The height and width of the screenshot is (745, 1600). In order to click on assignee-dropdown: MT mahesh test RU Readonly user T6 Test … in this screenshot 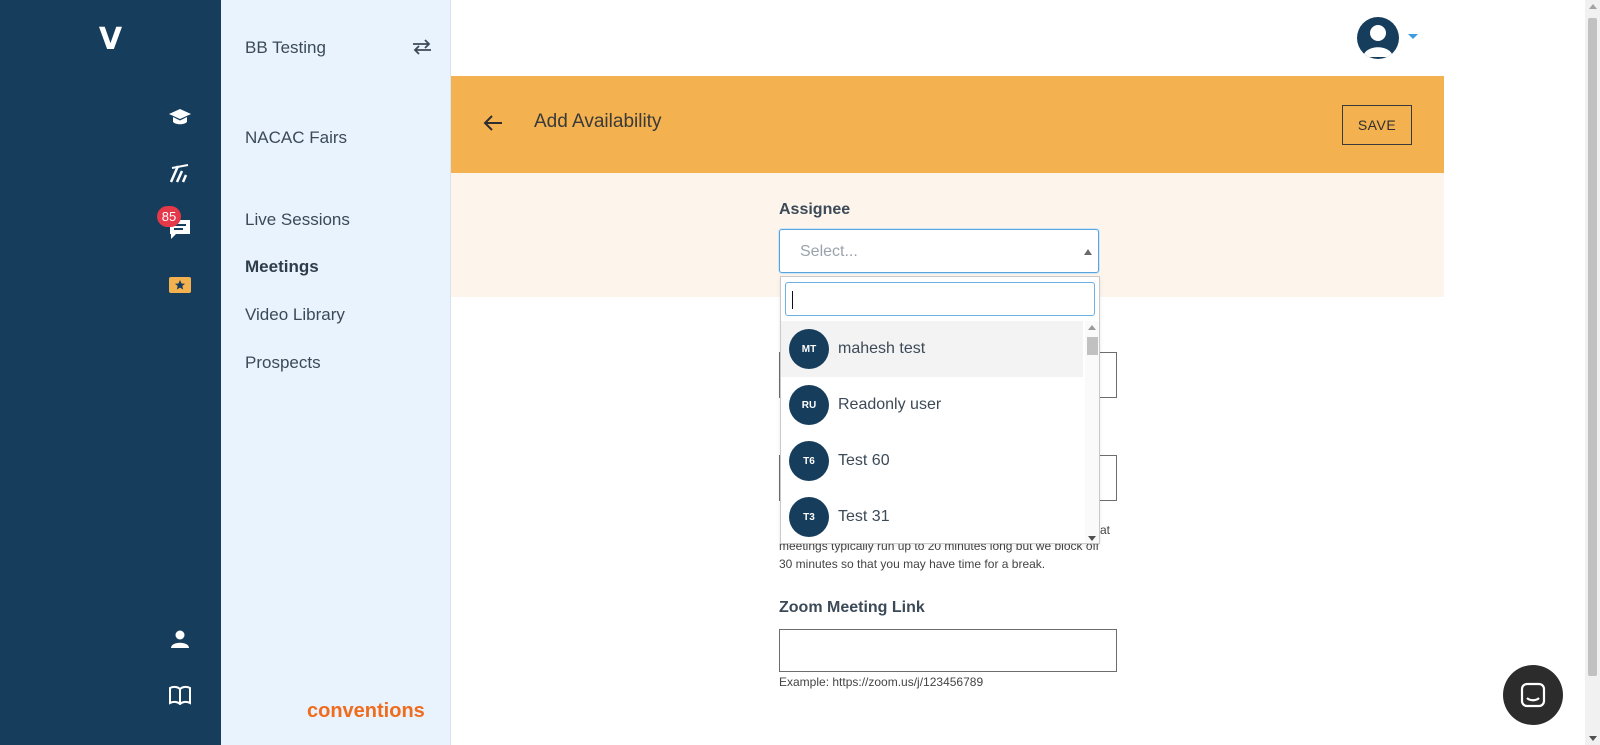, I will do `click(940, 410)`.